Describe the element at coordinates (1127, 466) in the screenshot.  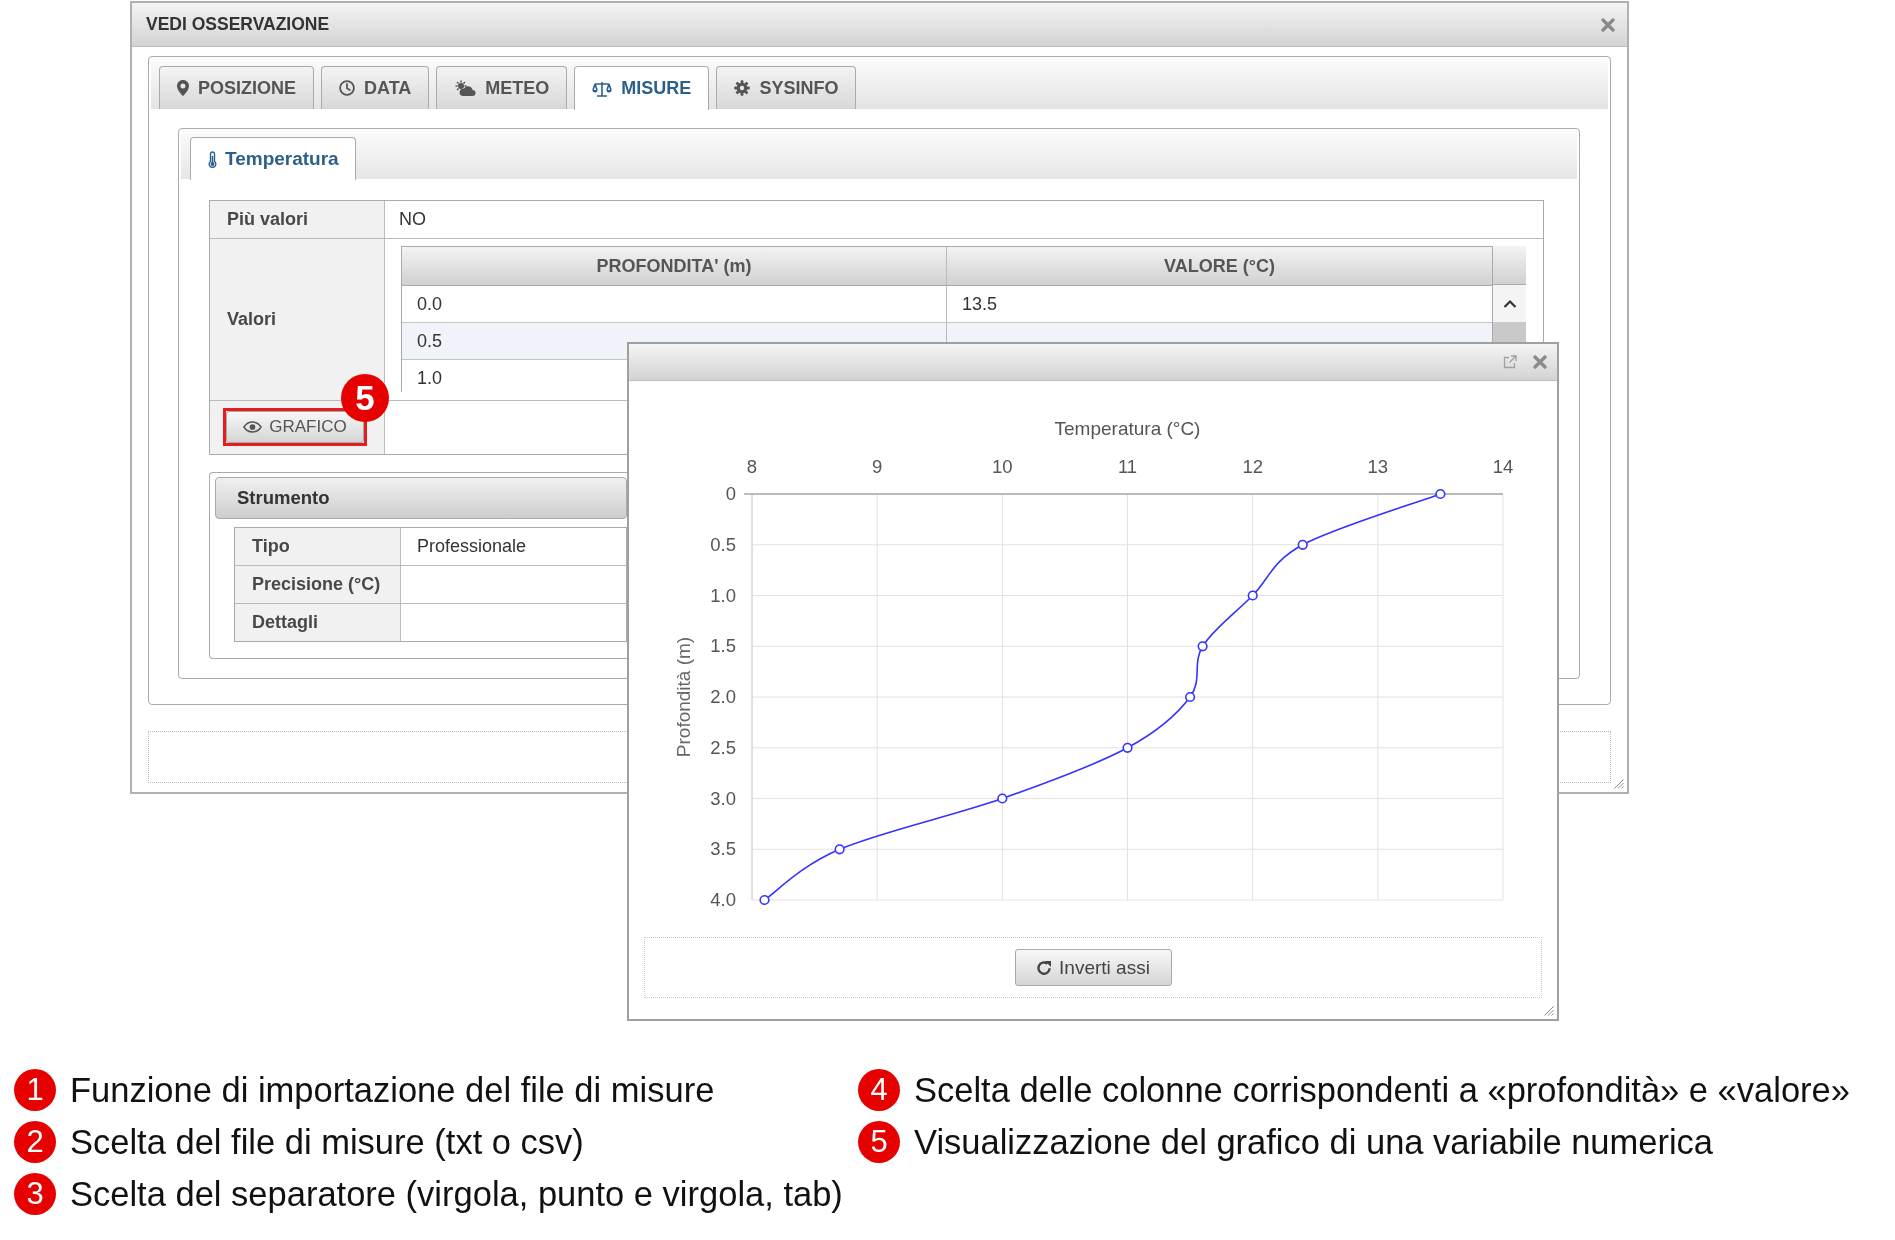
I see `x-tick-label: 11` at that location.